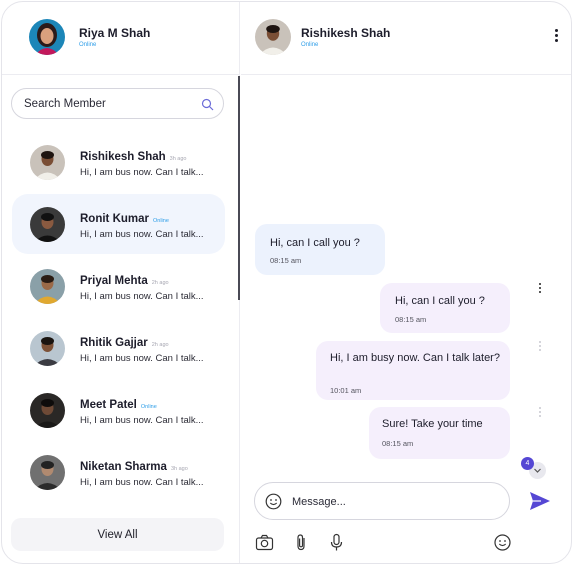 This screenshot has height=566, width=574. I want to click on search-icon, so click(207, 104).